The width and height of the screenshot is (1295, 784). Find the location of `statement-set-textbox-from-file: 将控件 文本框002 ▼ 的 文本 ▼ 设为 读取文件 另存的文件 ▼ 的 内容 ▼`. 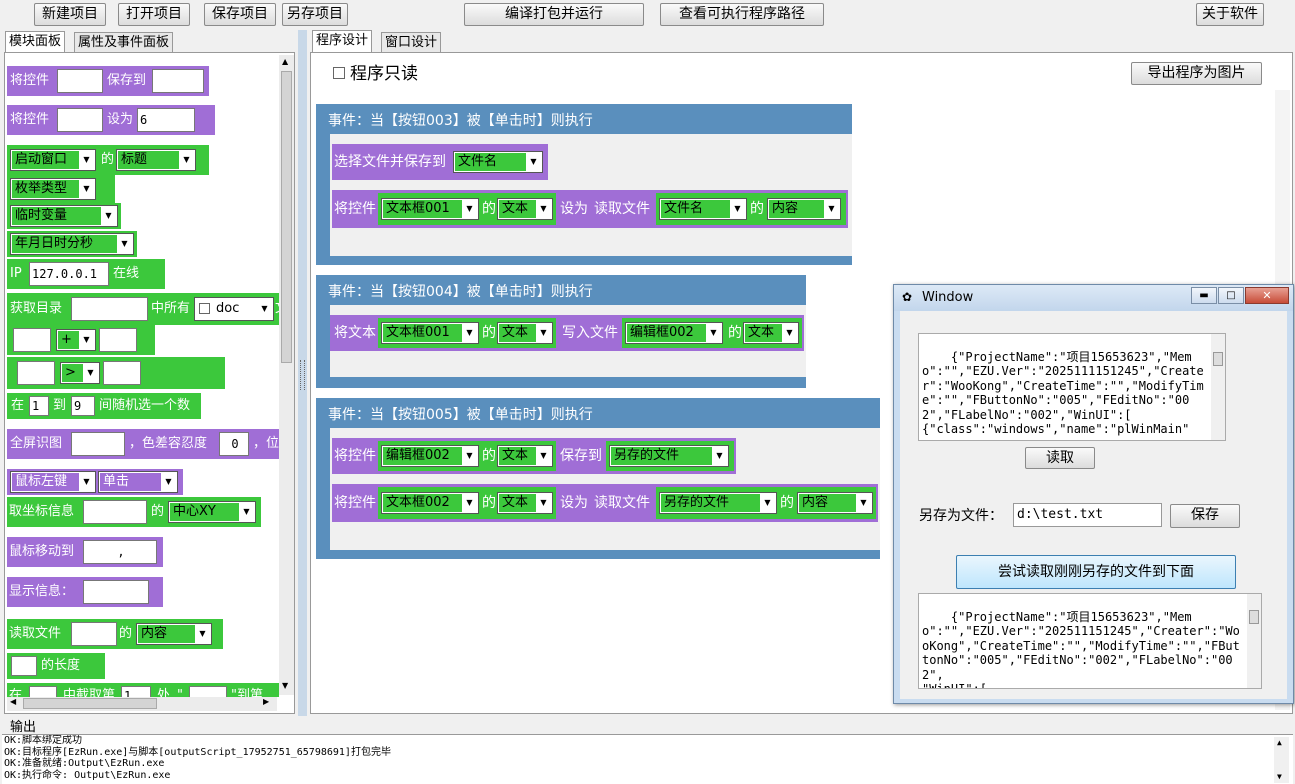

statement-set-textbox-from-file: 将控件 文本框002 ▼ 的 文本 ▼ 设为 读取文件 另存的文件 ▼ 的 内容 ▼ is located at coordinates (605, 503).